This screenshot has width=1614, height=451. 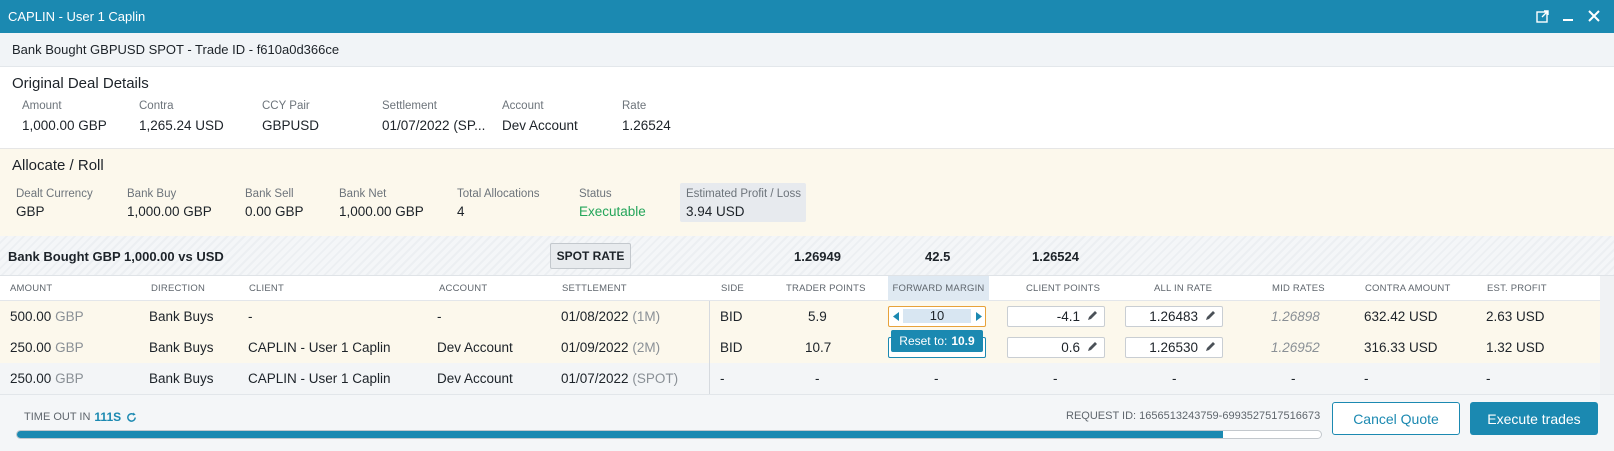 I want to click on col-forward-margin: FORWARD MARGIN, so click(x=938, y=288).